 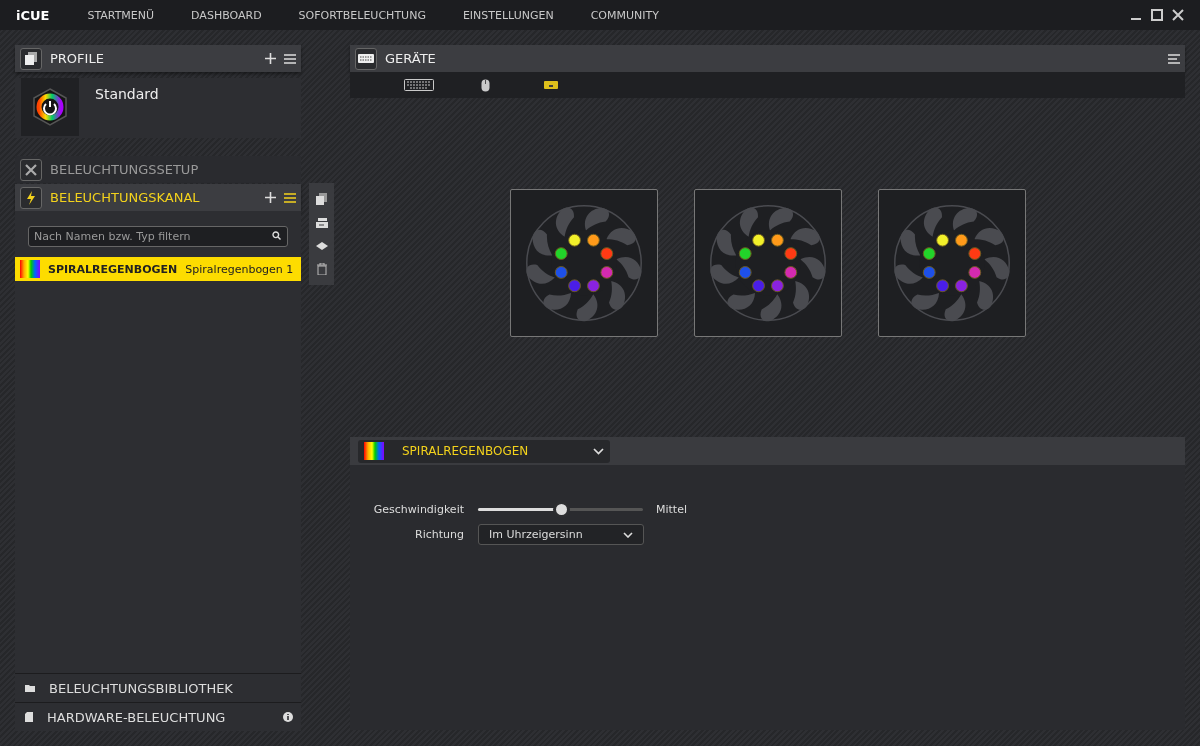 I want to click on slider-reading: Mittel, so click(x=671, y=509).